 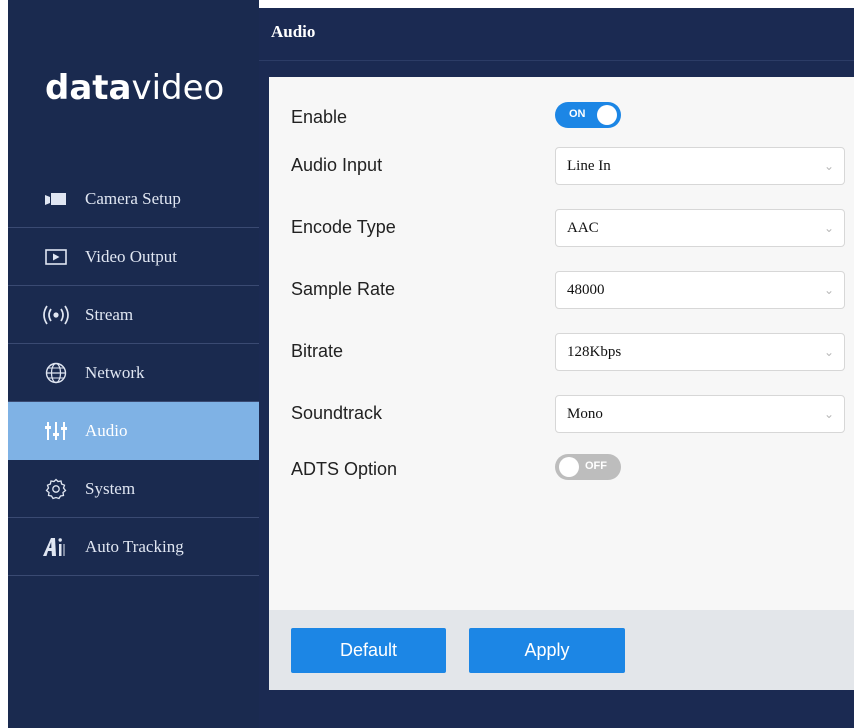 I want to click on encode-type-select: AAC ⌄, so click(x=700, y=228).